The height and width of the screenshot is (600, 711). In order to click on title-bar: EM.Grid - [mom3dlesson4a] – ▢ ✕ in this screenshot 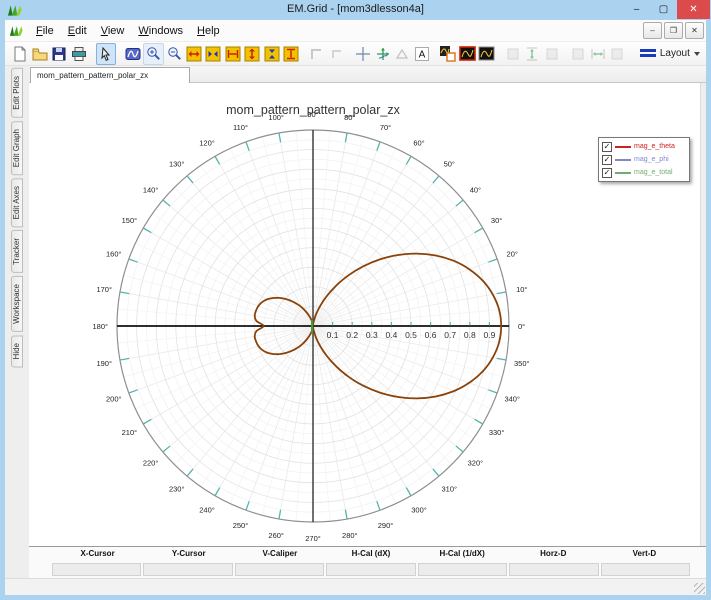, I will do `click(355, 10)`.